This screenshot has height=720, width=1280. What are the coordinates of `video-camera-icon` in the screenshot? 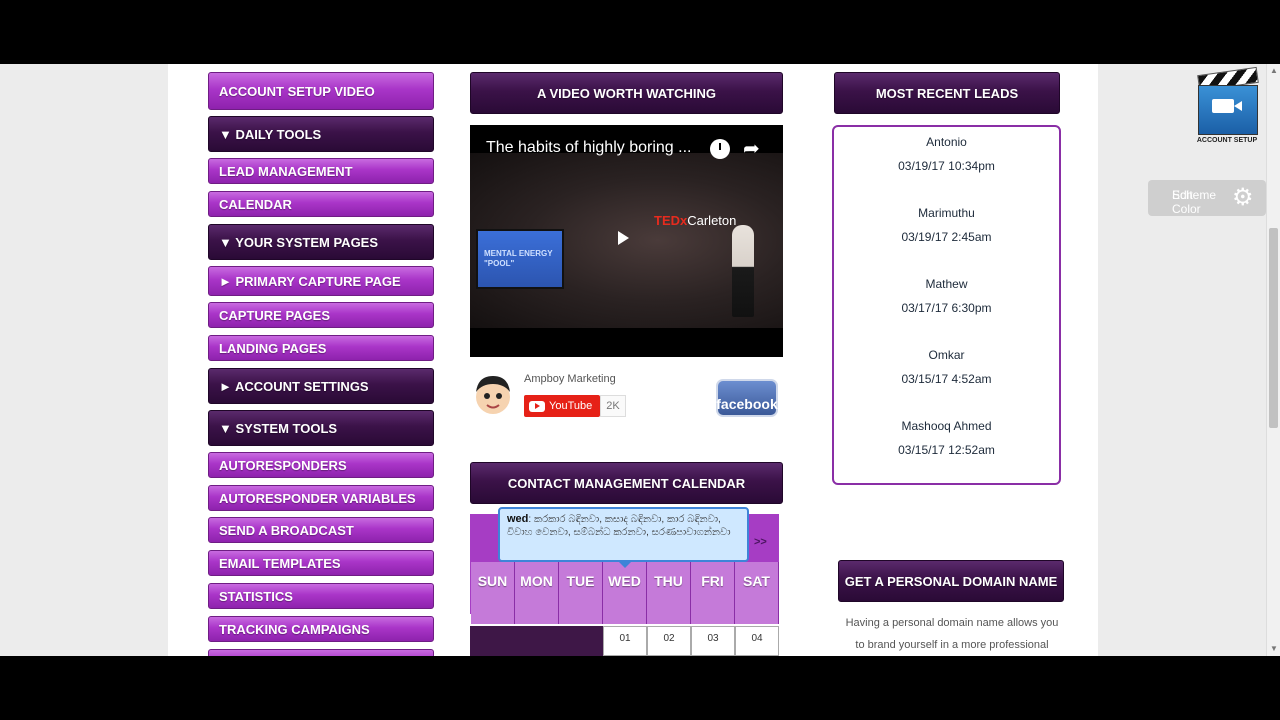 It's located at (1227, 106).